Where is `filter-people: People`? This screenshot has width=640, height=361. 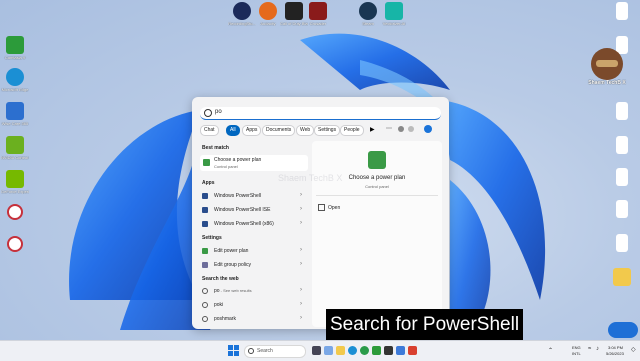
filter-people: People is located at coordinates (352, 130).